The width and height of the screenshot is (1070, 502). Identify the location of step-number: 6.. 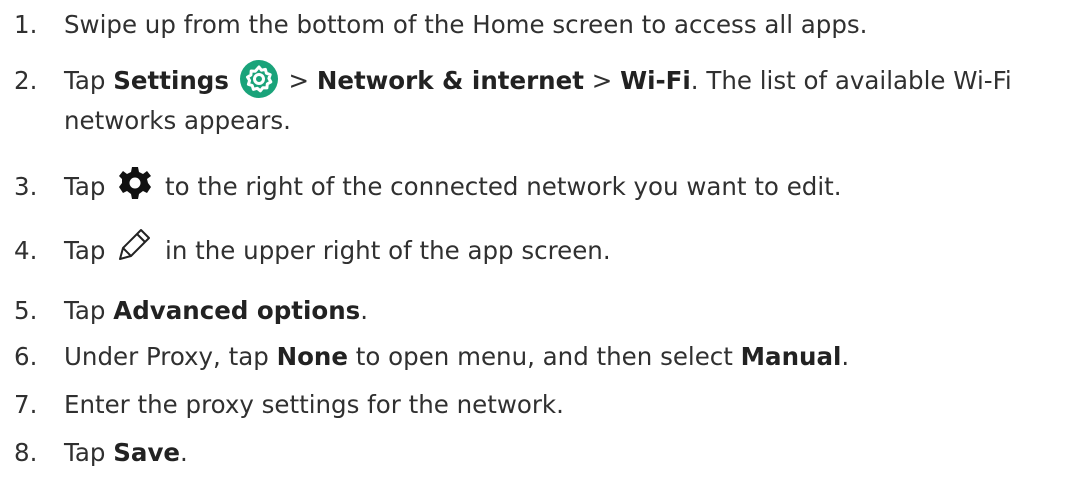
(26, 356).